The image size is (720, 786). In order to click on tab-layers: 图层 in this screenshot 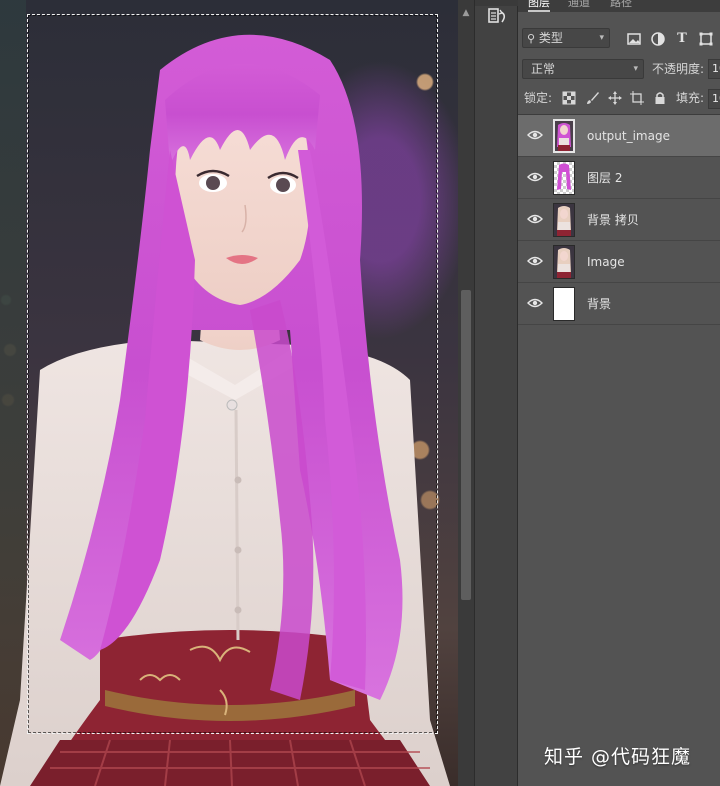, I will do `click(539, 6)`.